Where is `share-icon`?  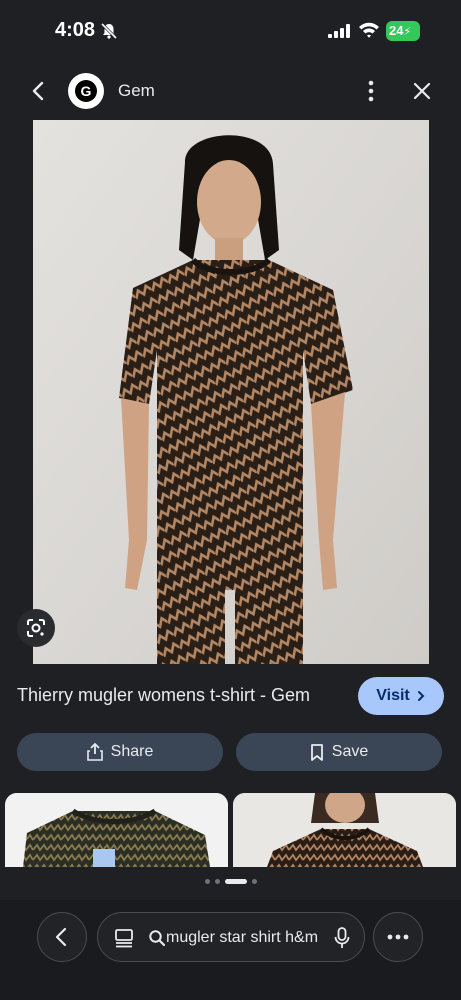
share-icon is located at coordinates (94, 752).